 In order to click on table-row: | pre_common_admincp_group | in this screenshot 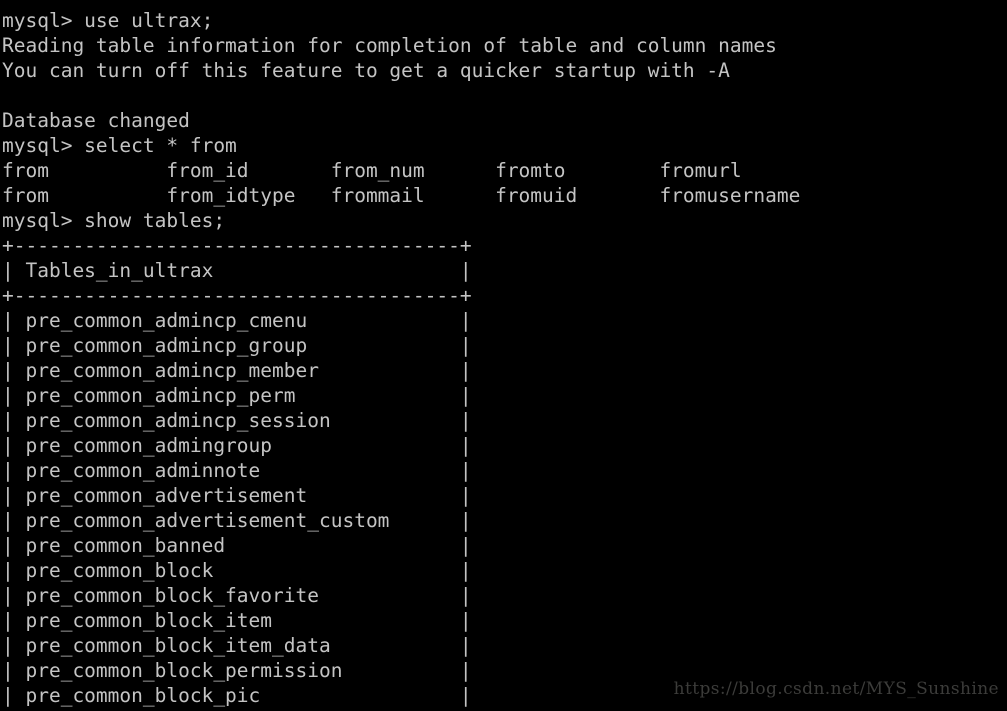, I will do `click(237, 345)`.